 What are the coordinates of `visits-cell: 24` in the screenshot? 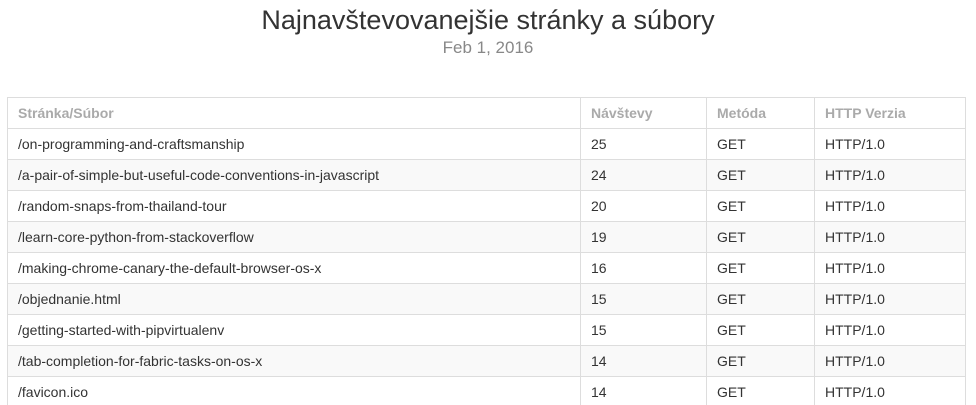 It's located at (643, 175).